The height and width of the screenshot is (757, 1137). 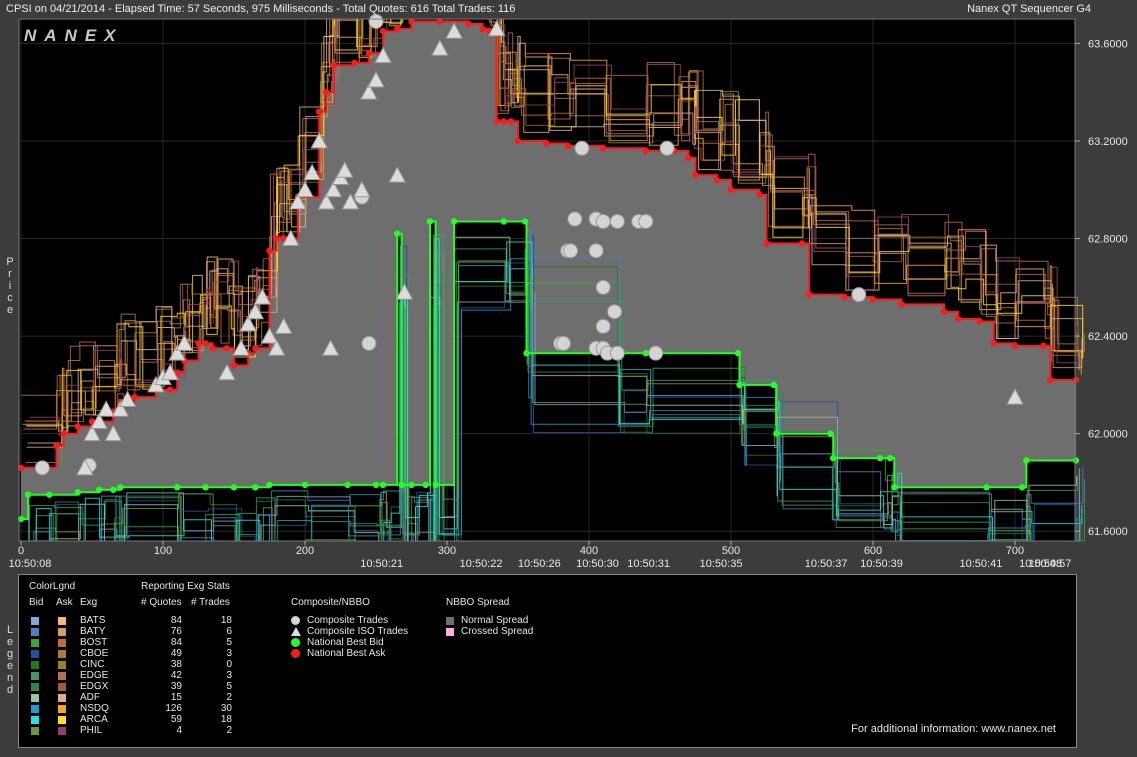 What do you see at coordinates (1108, 142) in the screenshot?
I see `y-tick-label: 63.2000` at bounding box center [1108, 142].